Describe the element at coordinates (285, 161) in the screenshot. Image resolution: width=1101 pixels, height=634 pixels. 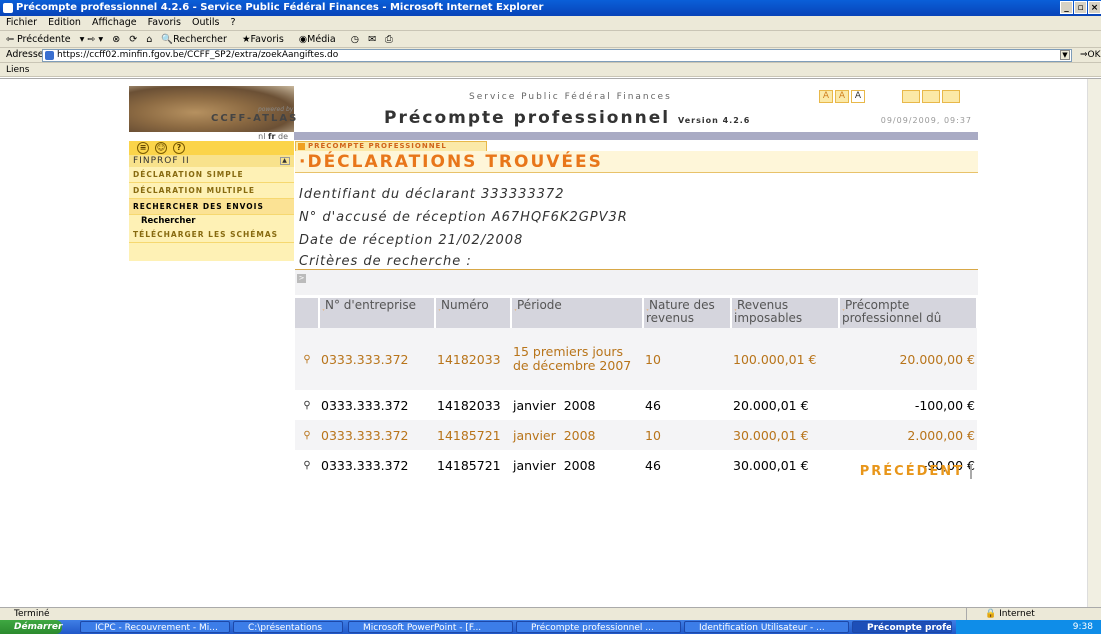
I see `collapse-icon: ▲` at that location.